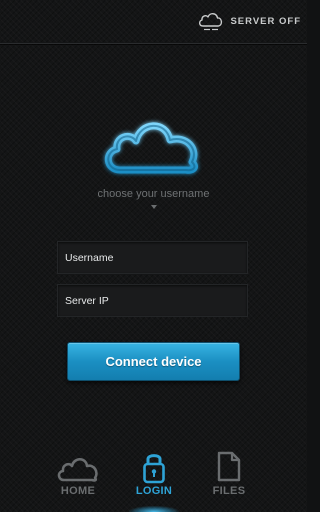 Image resolution: width=320 pixels, height=512 pixels. Describe the element at coordinates (153, 194) in the screenshot. I see `username-picker-label: choose your username` at that location.